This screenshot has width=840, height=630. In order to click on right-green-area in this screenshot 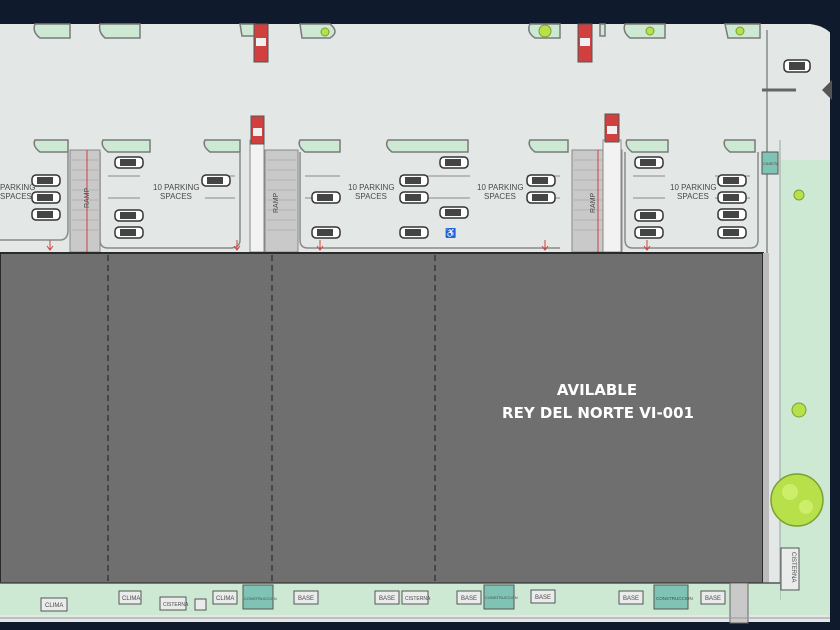, I will do `click(805, 387)`.